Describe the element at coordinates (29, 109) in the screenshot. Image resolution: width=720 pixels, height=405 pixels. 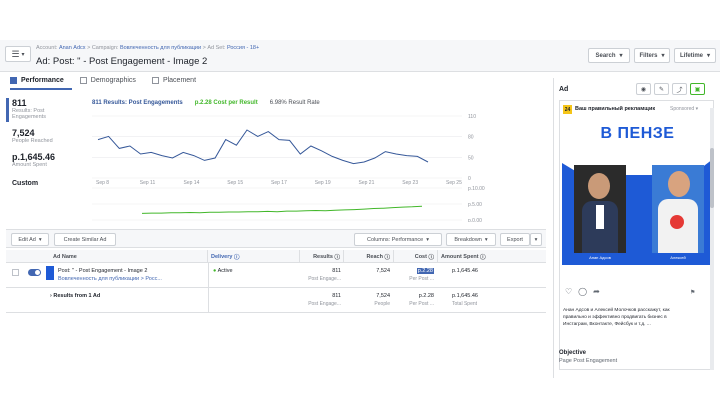
I see `metric-results: 811 Results: Post Engagements` at that location.